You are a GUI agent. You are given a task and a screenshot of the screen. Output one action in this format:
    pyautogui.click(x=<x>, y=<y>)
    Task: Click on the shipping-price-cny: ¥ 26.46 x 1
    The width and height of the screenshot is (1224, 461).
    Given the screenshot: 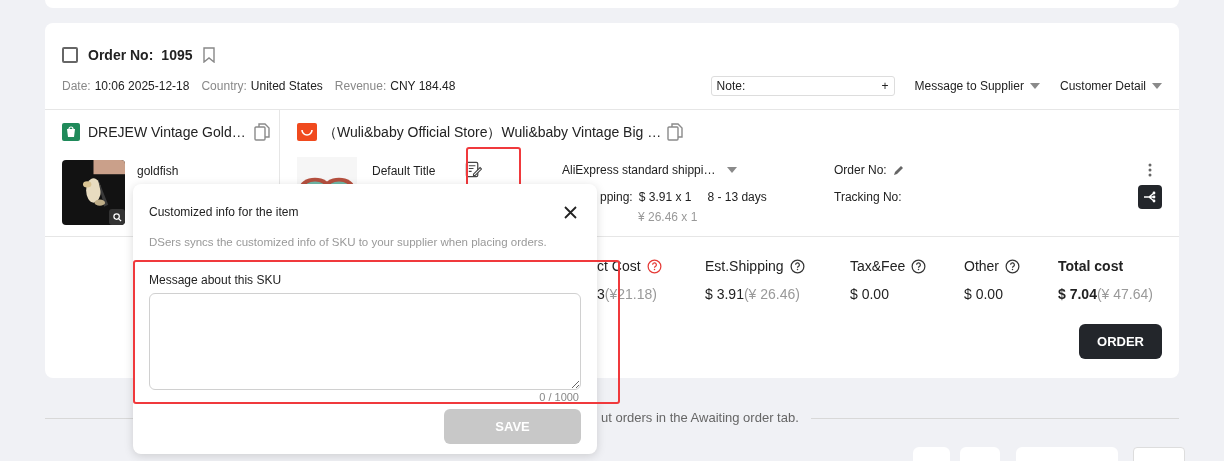 What is the action you would take?
    pyautogui.click(x=668, y=217)
    